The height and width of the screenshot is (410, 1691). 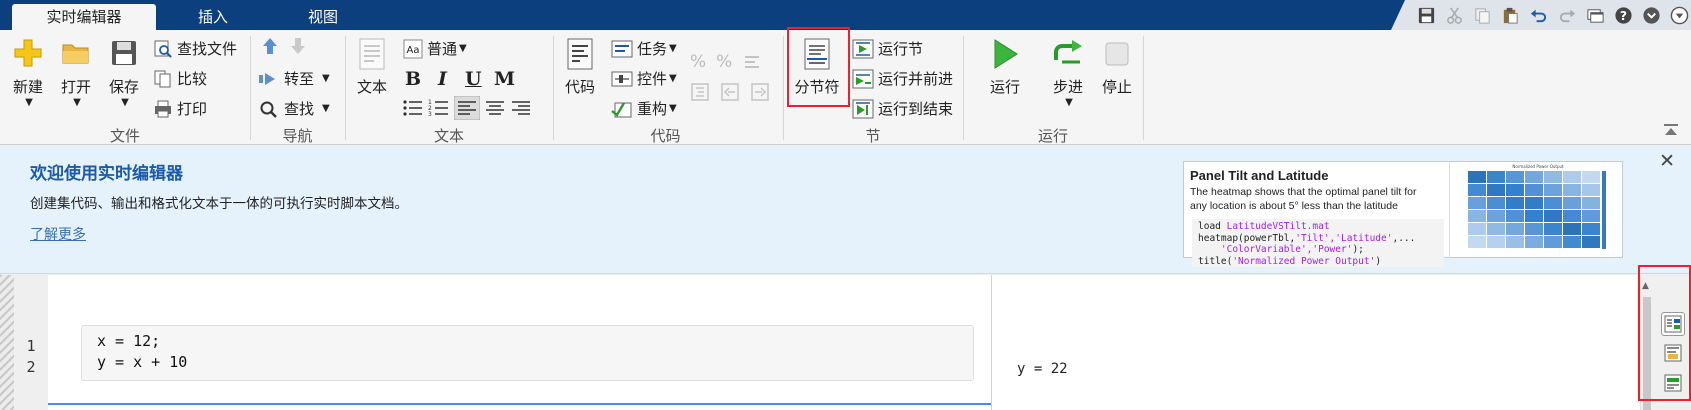 I want to click on vertical-scrollbar: ▲, so click(x=1646, y=342).